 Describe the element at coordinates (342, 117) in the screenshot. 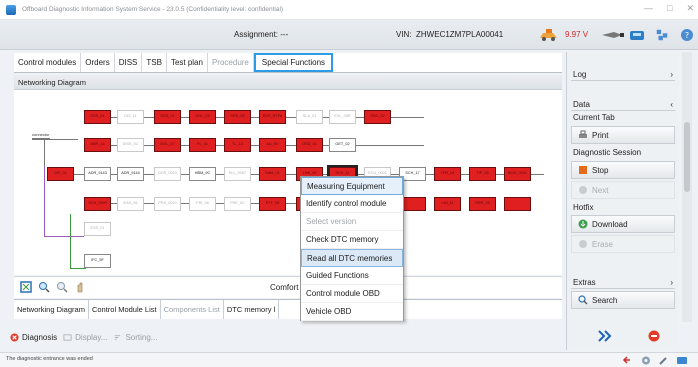

I see `ecu-node: EVL_06R` at that location.